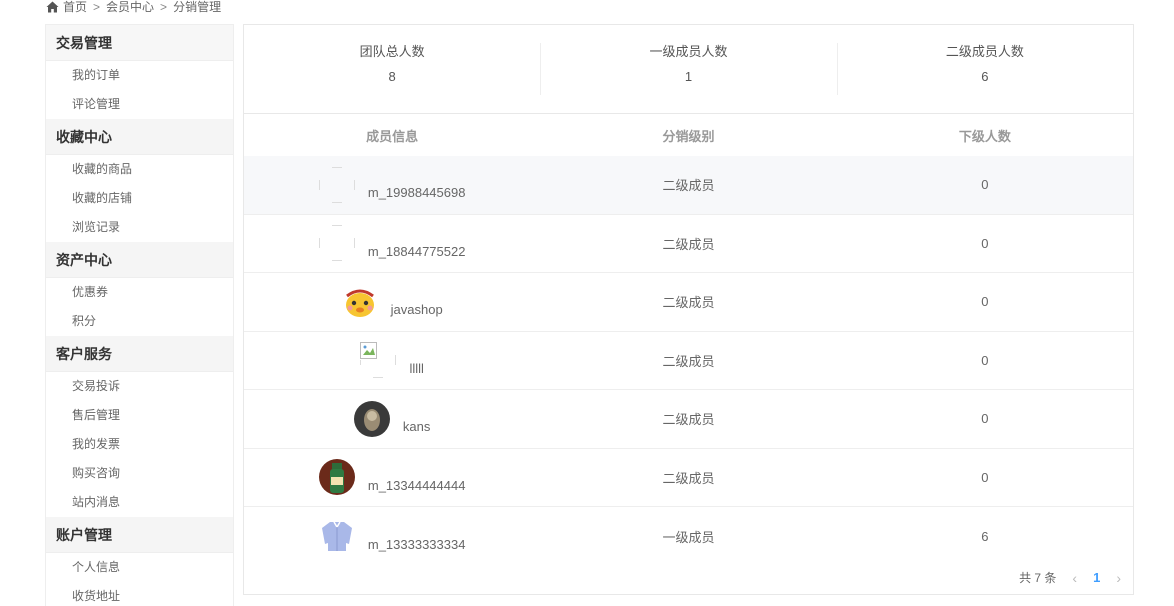  Describe the element at coordinates (416, 485) in the screenshot. I see `member-name: m_13344444444` at that location.